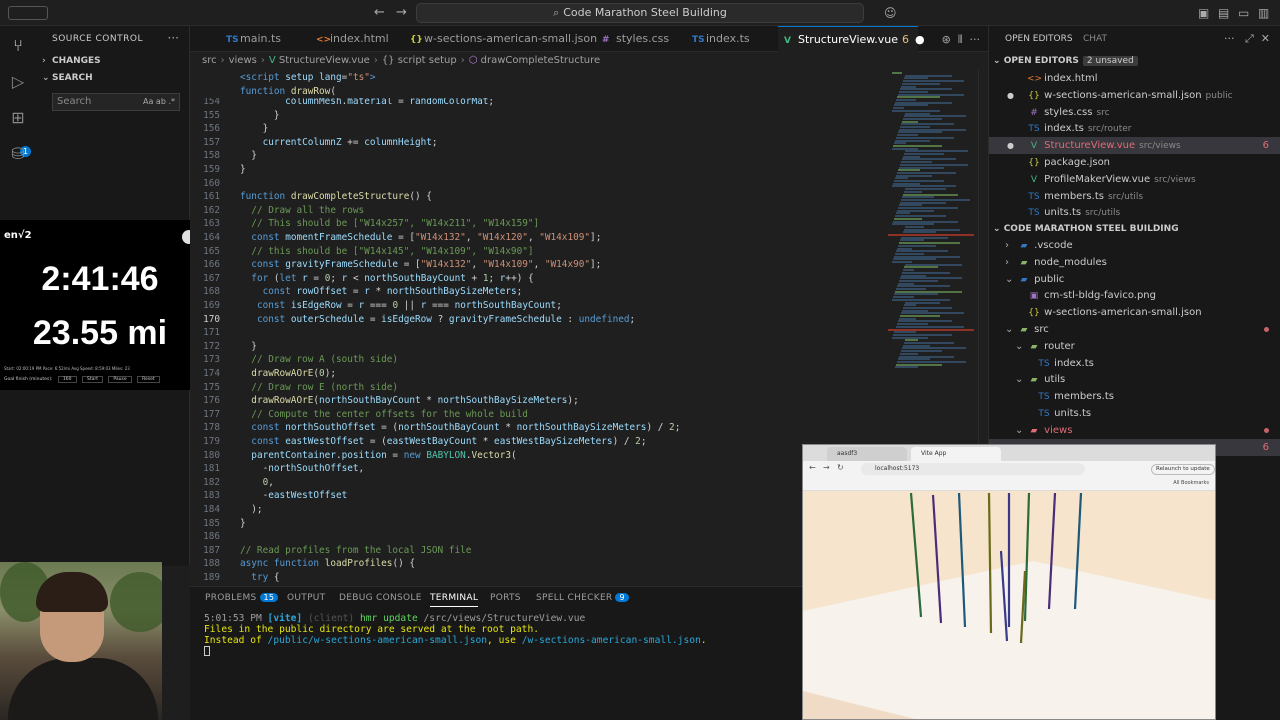 Image resolution: width=1280 pixels, height=720 pixels. Describe the element at coordinates (120, 379) in the screenshot. I see `pause-button: Pause` at that location.